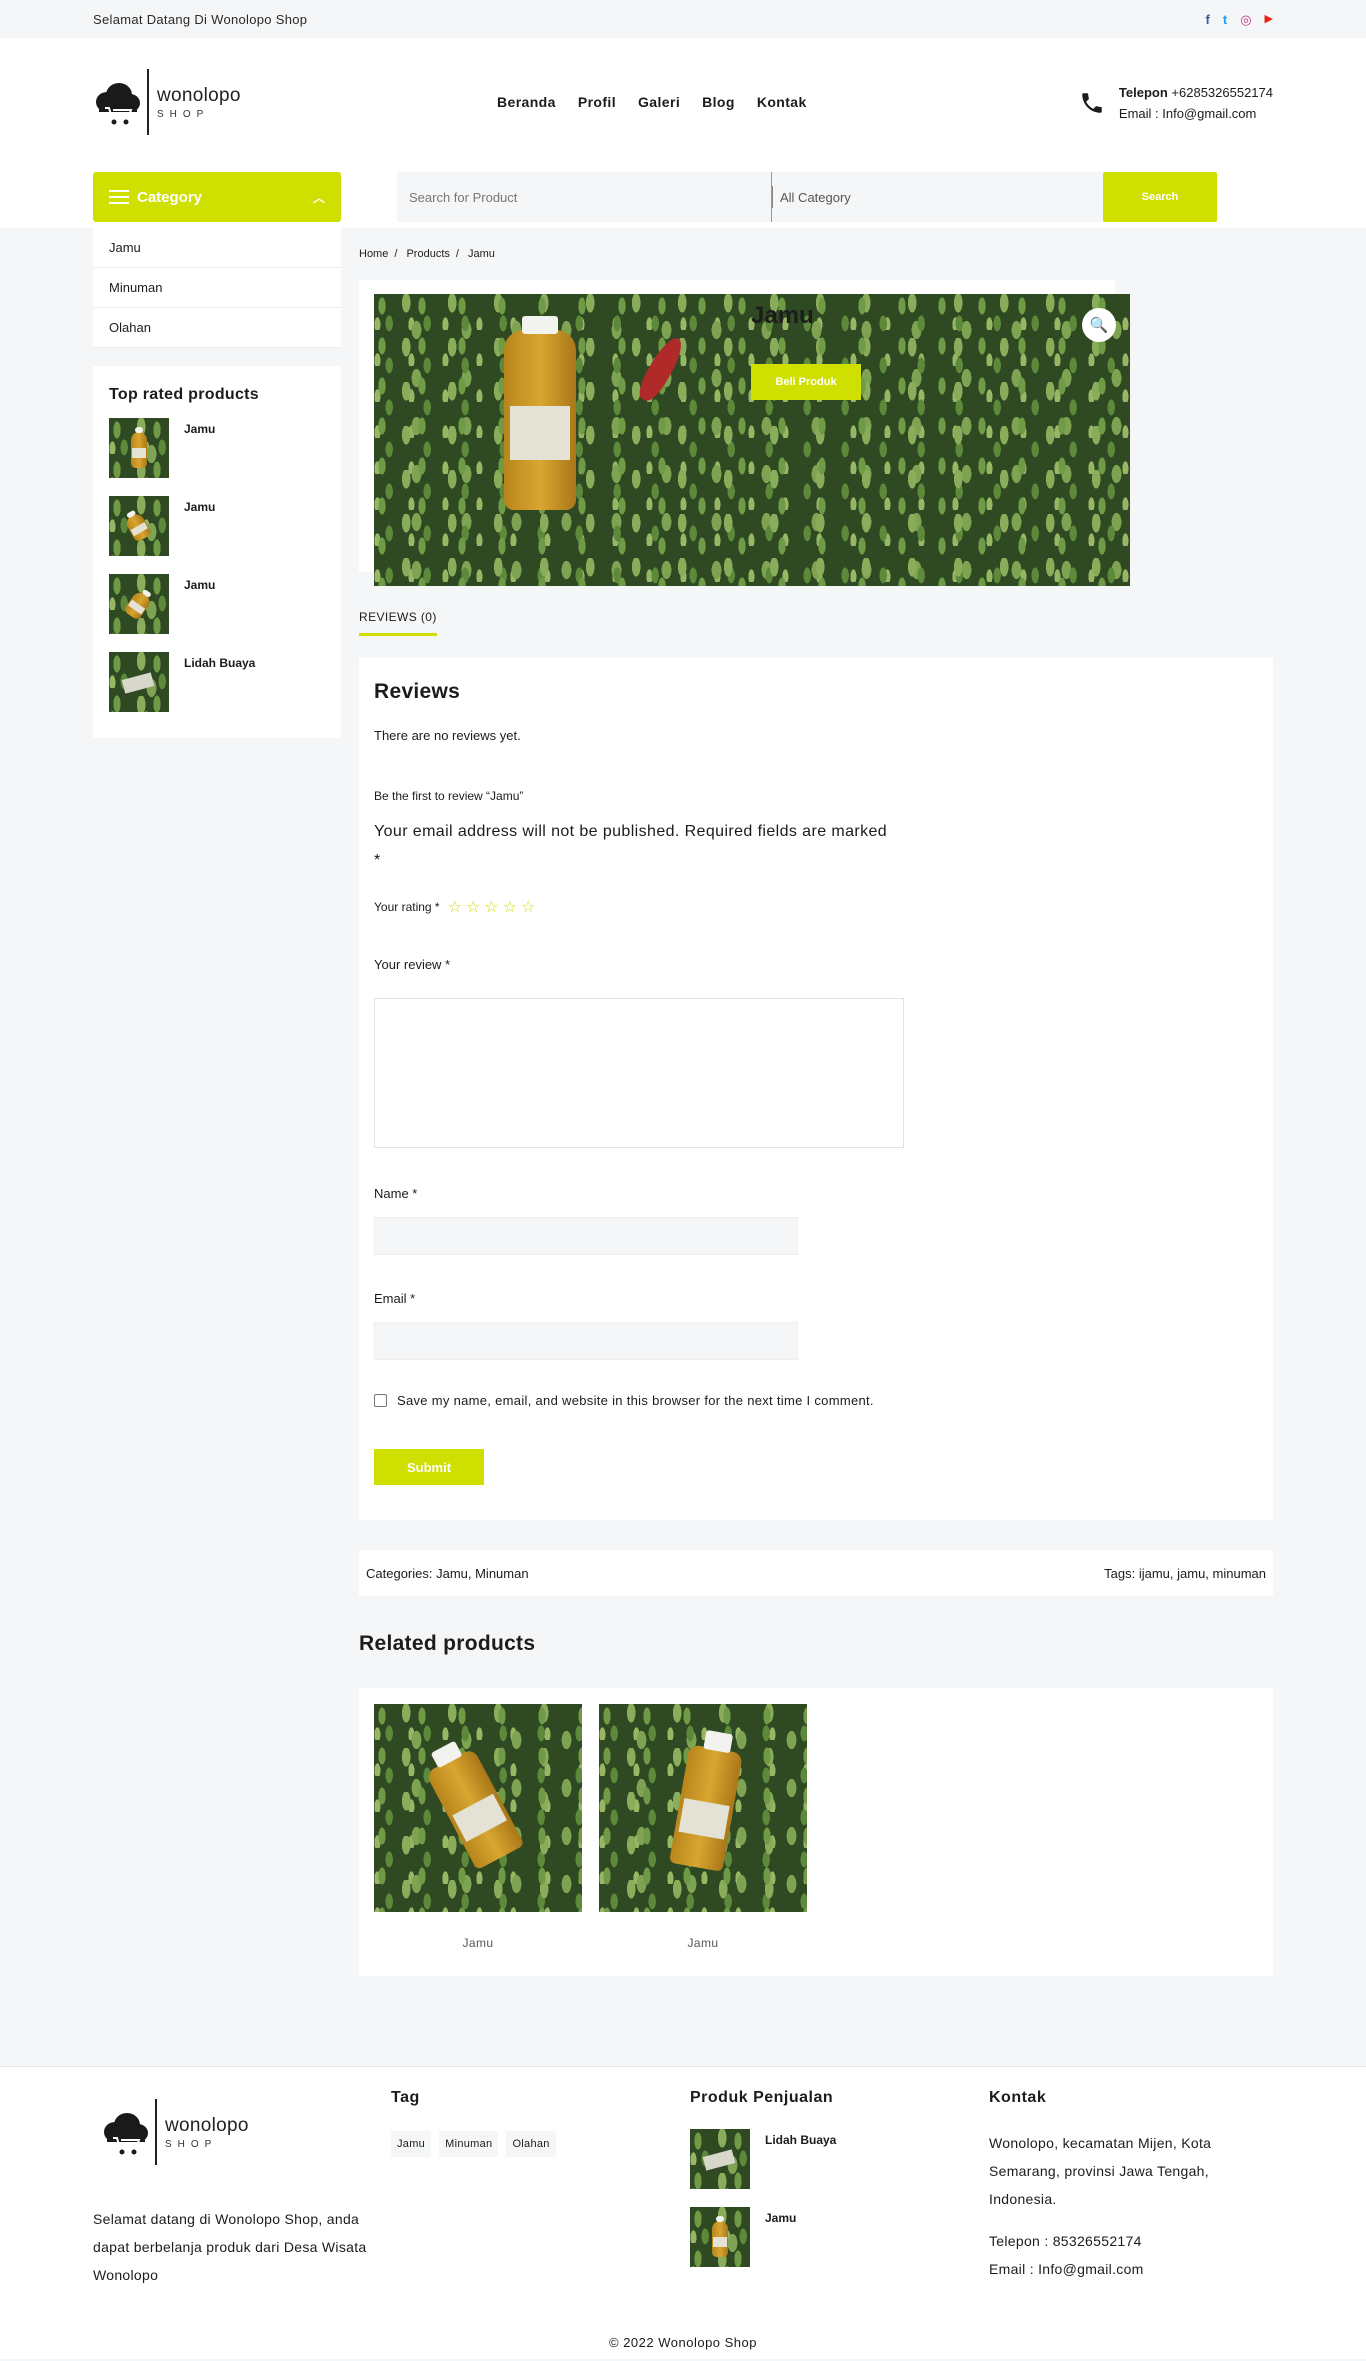  I want to click on related-products: Jamu Jamu, so click(816, 1832).